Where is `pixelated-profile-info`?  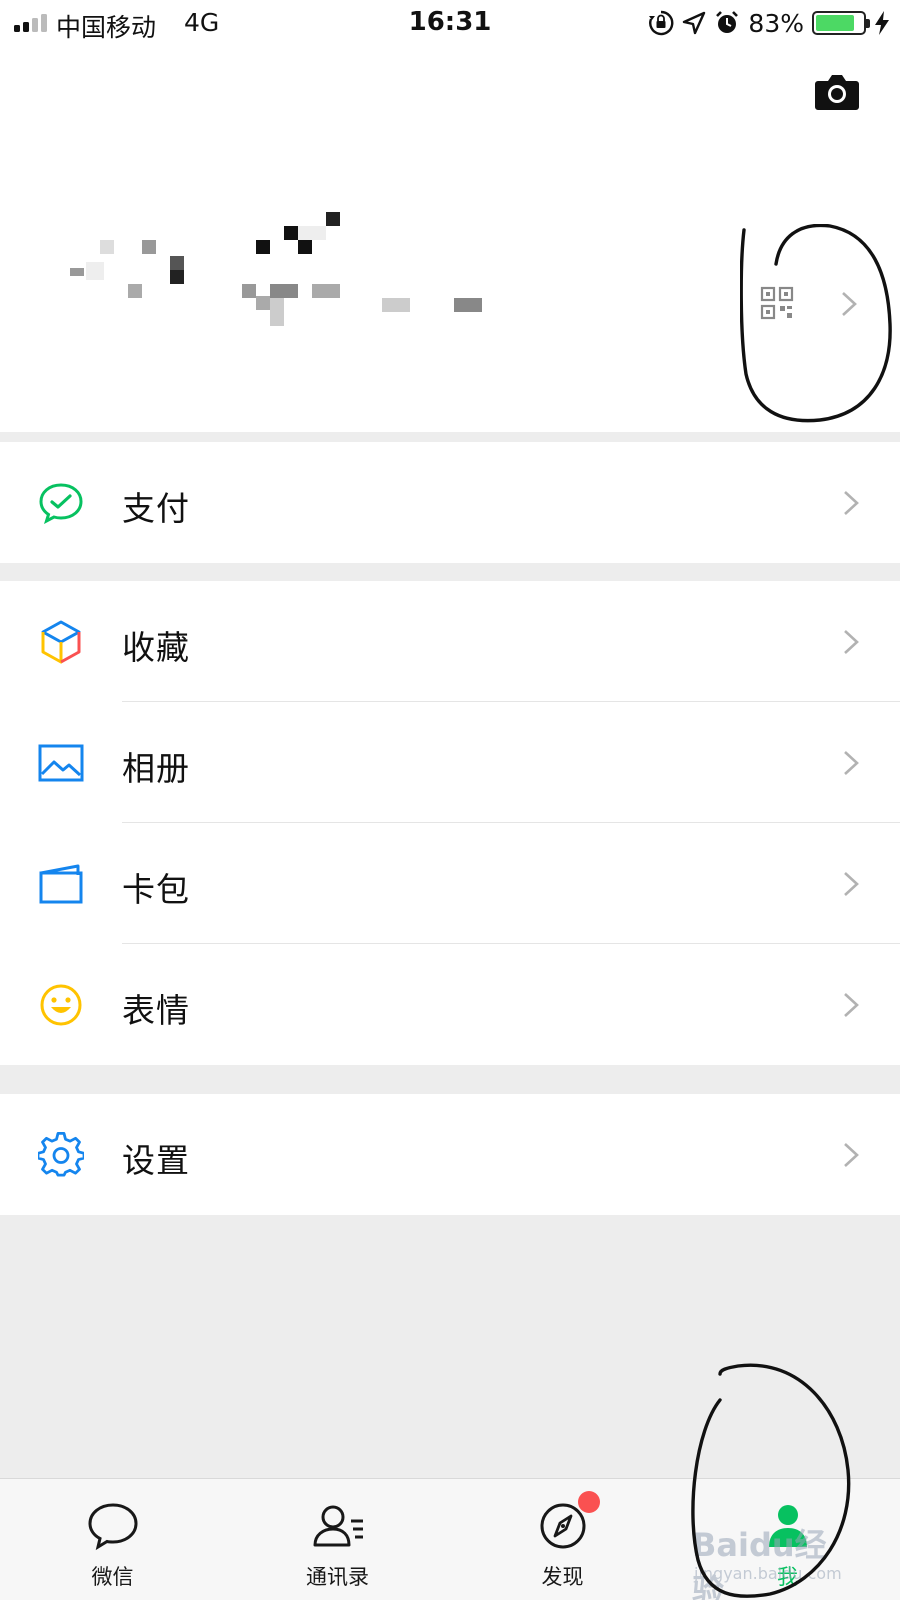 pixelated-profile-info is located at coordinates (276, 269).